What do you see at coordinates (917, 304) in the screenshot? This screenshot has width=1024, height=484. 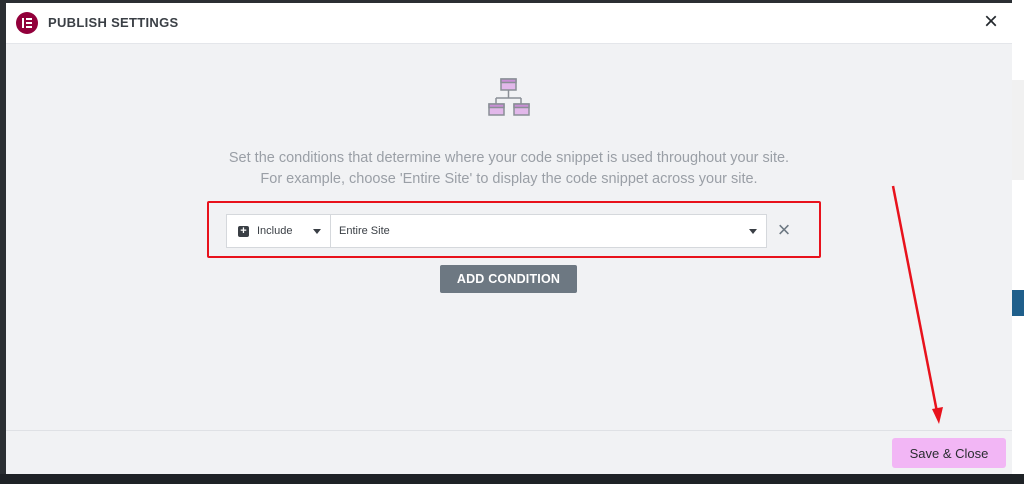 I see `annotation-arrow-icon` at bounding box center [917, 304].